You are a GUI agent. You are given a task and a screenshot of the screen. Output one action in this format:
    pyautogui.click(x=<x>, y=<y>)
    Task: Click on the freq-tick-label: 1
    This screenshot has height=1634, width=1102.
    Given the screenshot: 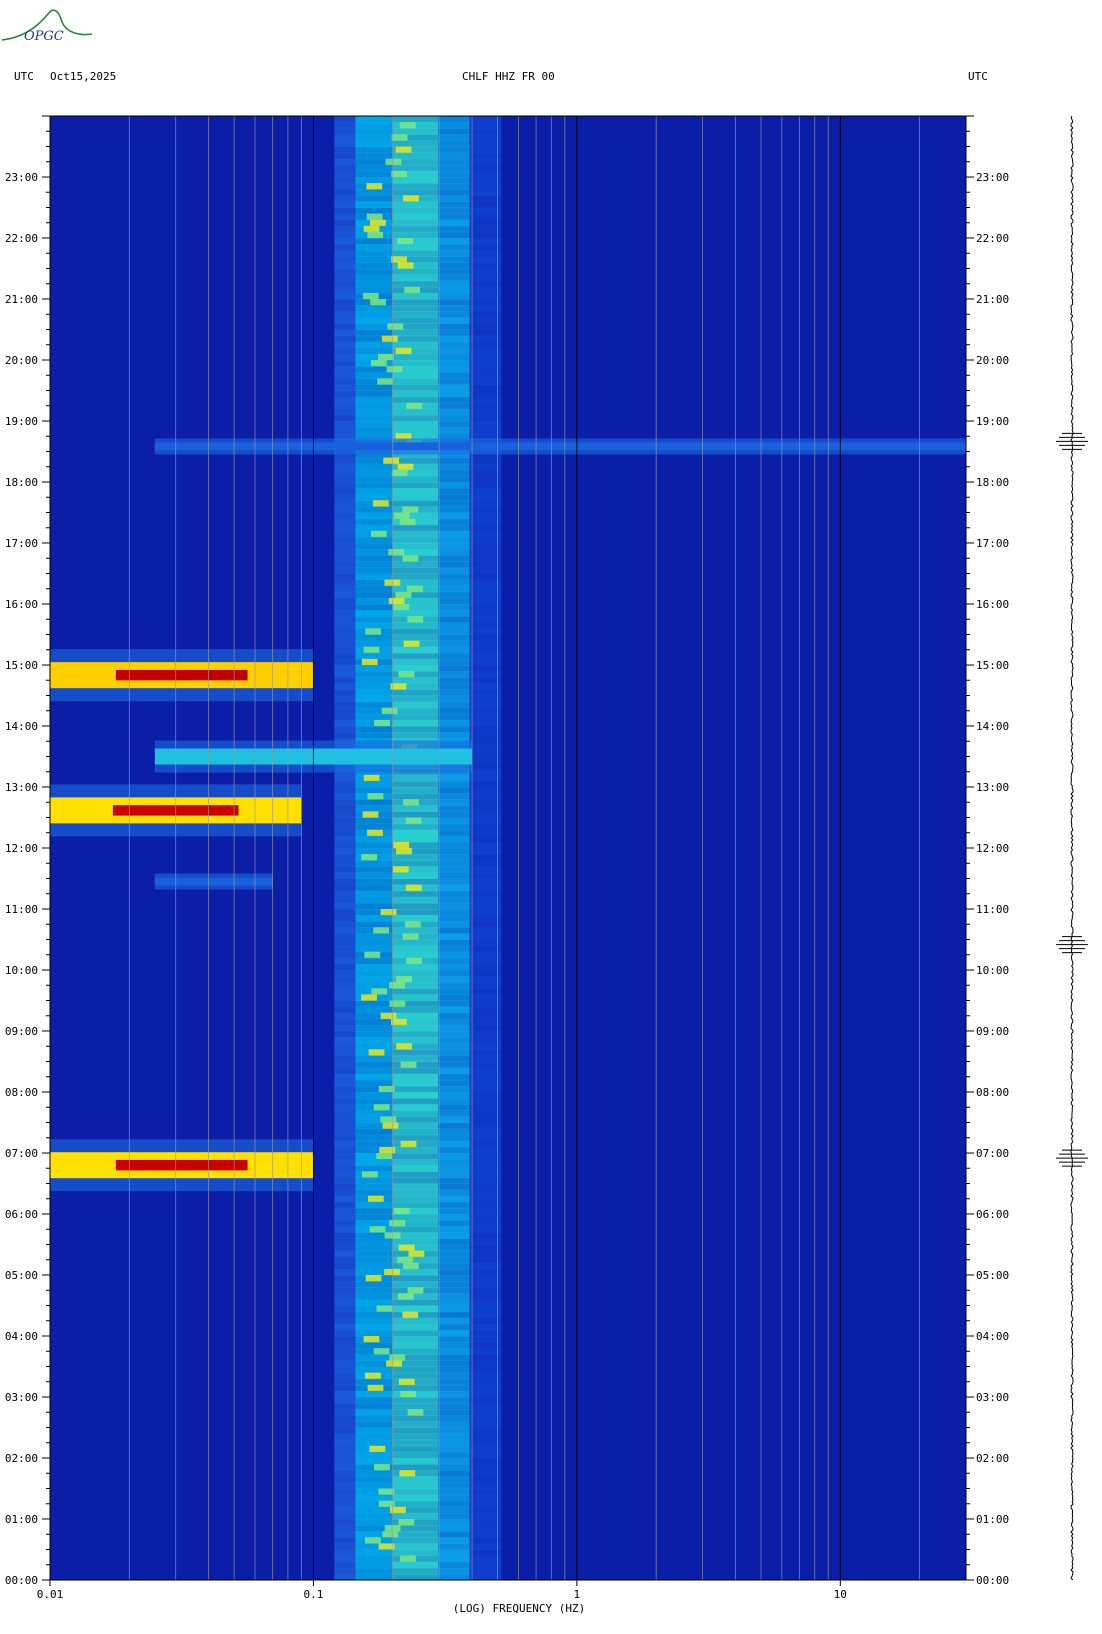 What is the action you would take?
    pyautogui.click(x=577, y=1594)
    